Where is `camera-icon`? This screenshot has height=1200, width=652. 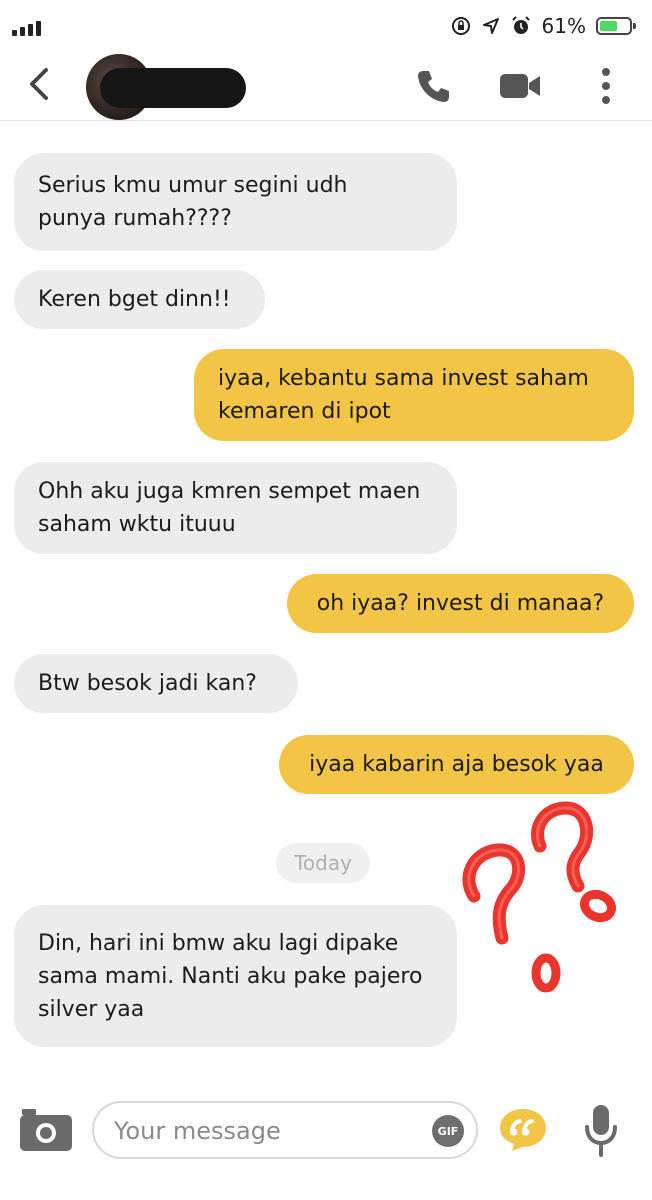
camera-icon is located at coordinates (46, 1130).